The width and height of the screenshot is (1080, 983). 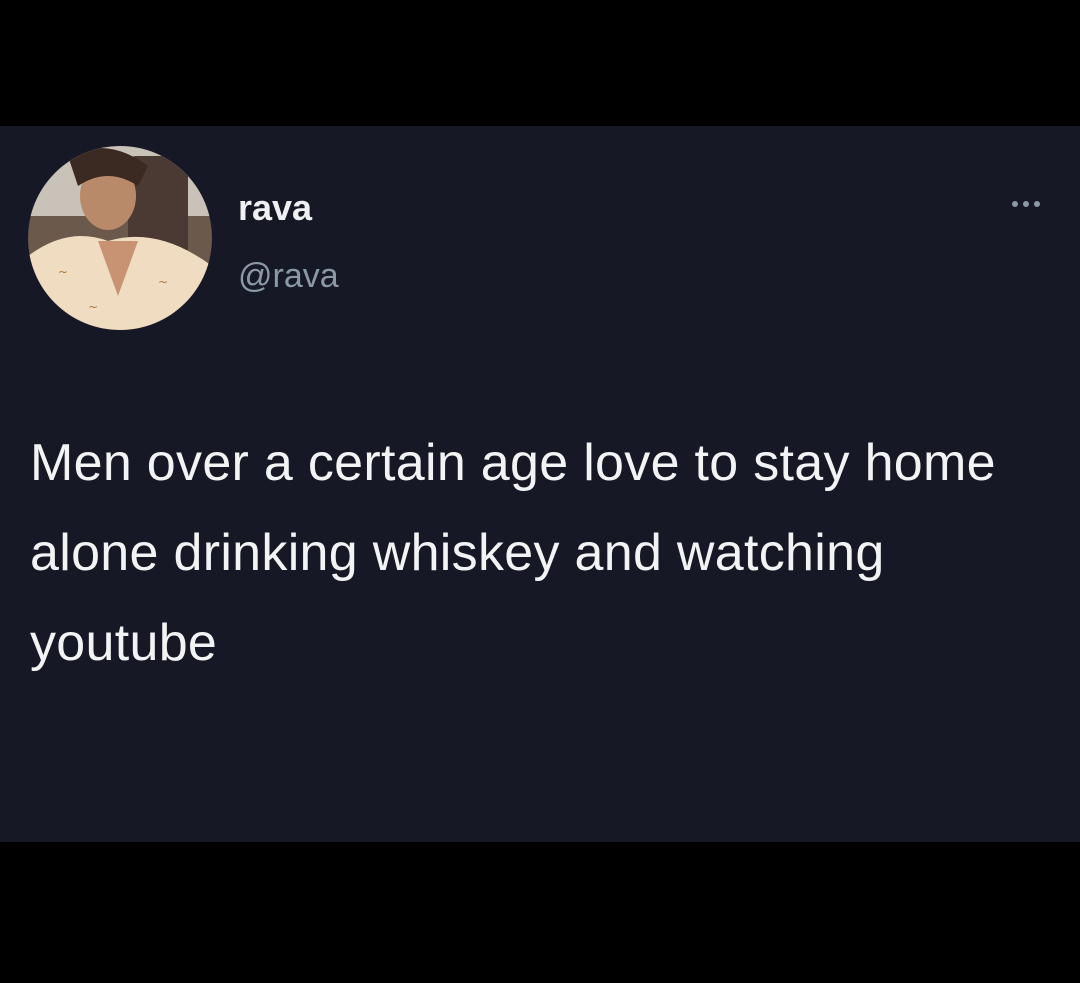 I want to click on avatar-image: ~ ~ ~ ~, so click(x=120, y=238).